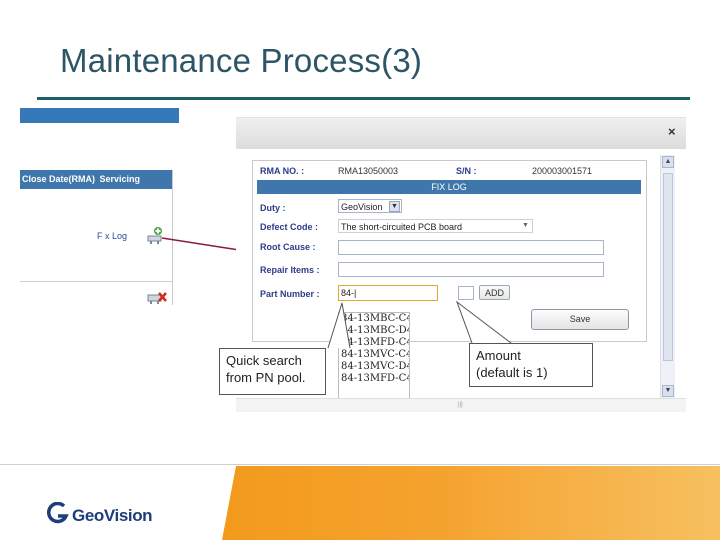  What do you see at coordinates (273, 208) in the screenshot?
I see `duty-label: Duty :` at bounding box center [273, 208].